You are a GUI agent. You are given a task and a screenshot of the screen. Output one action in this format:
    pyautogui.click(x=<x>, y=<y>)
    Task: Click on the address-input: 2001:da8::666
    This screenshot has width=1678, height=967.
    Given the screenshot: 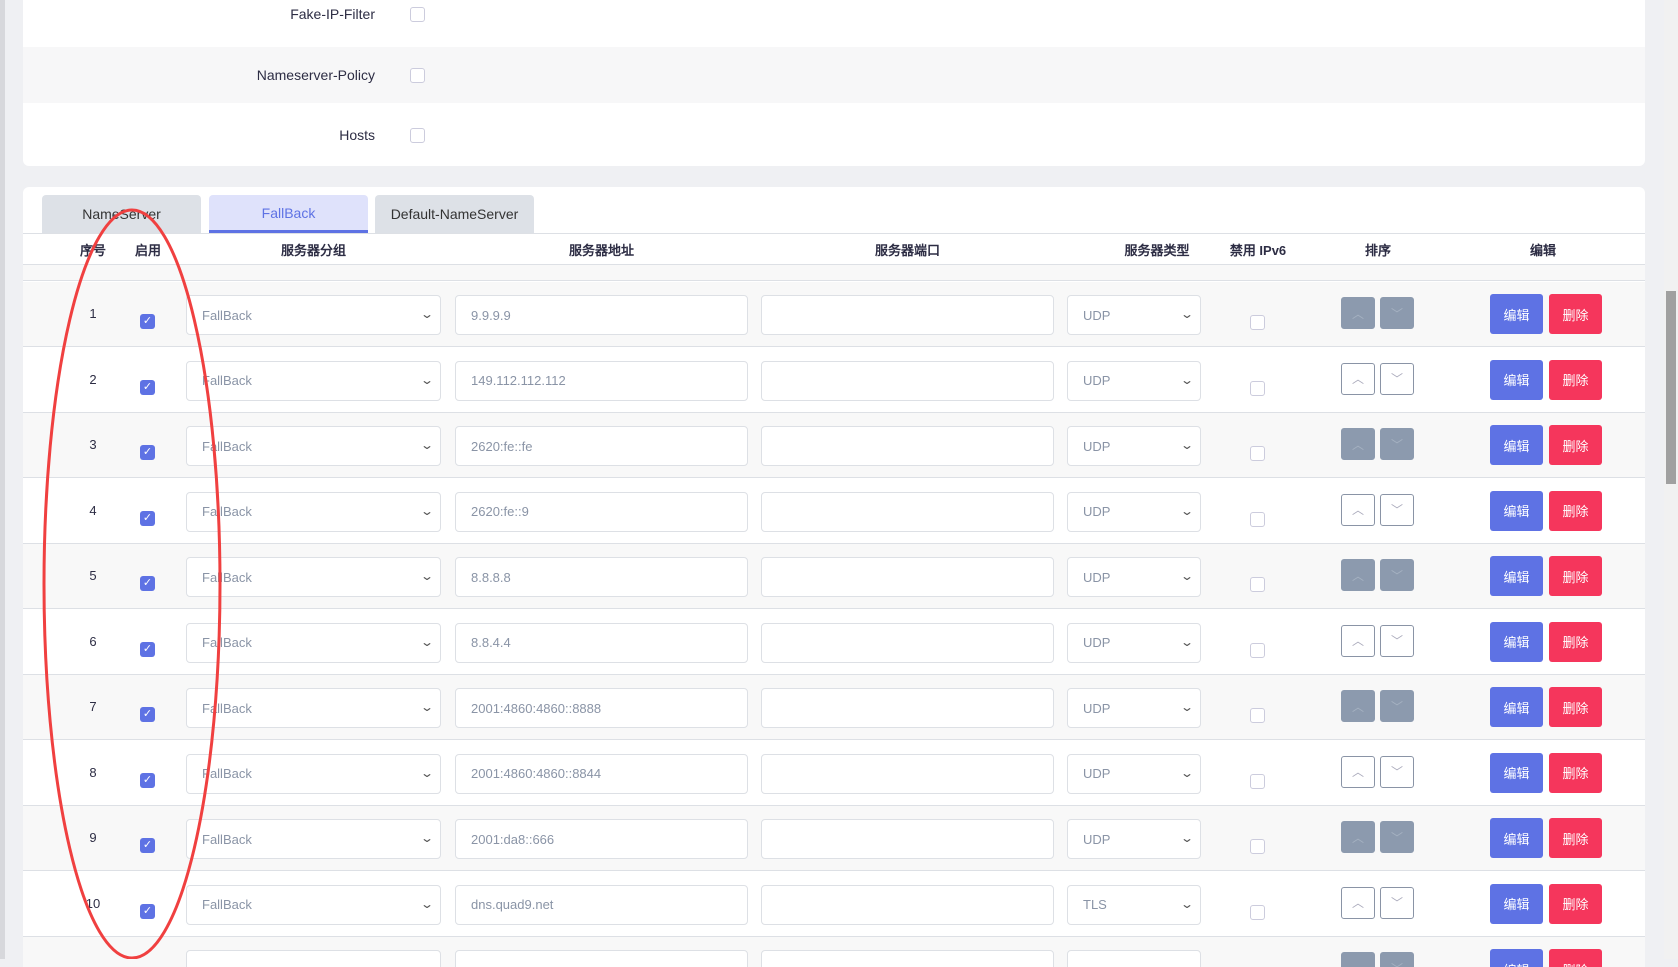 What is the action you would take?
    pyautogui.click(x=601, y=839)
    